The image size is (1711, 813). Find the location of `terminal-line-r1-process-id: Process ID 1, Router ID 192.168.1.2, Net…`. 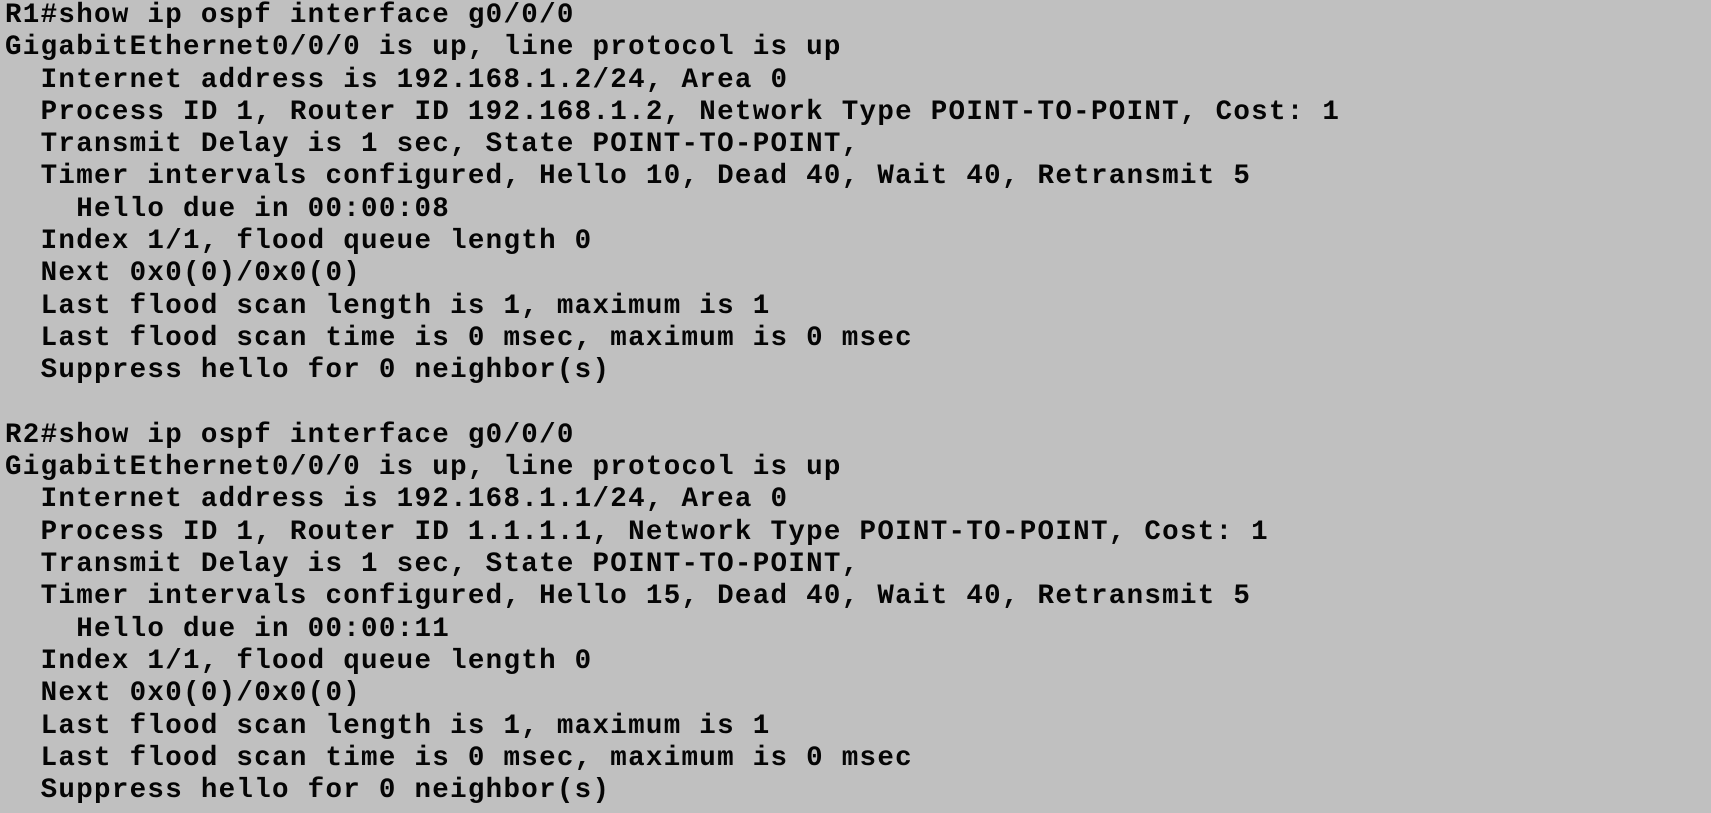

terminal-line-r1-process-id: Process ID 1, Router ID 192.168.1.2, Net… is located at coordinates (673, 112).